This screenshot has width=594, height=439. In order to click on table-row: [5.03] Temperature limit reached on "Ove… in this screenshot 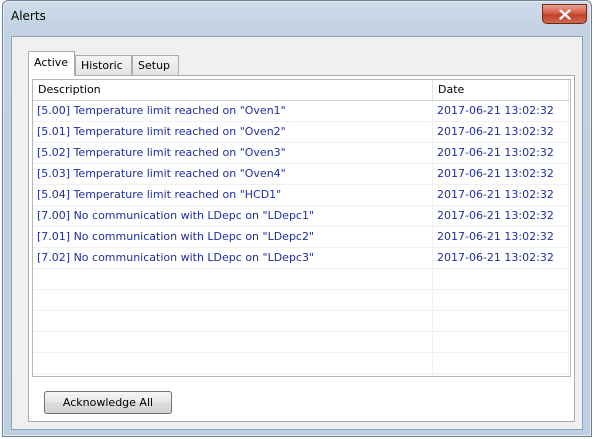, I will do `click(301, 174)`.